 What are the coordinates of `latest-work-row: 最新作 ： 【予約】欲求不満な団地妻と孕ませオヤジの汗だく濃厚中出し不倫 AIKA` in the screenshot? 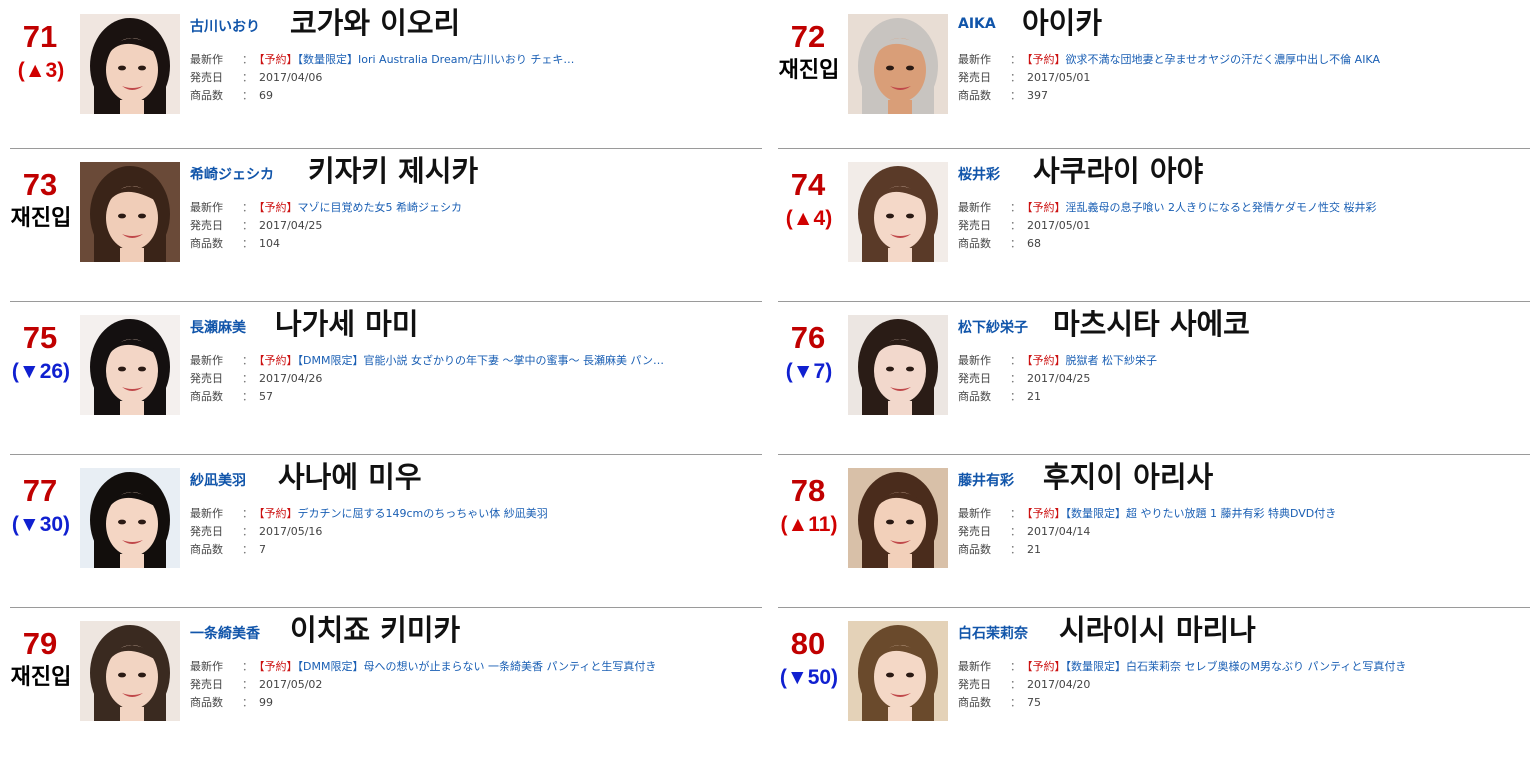 It's located at (1169, 60).